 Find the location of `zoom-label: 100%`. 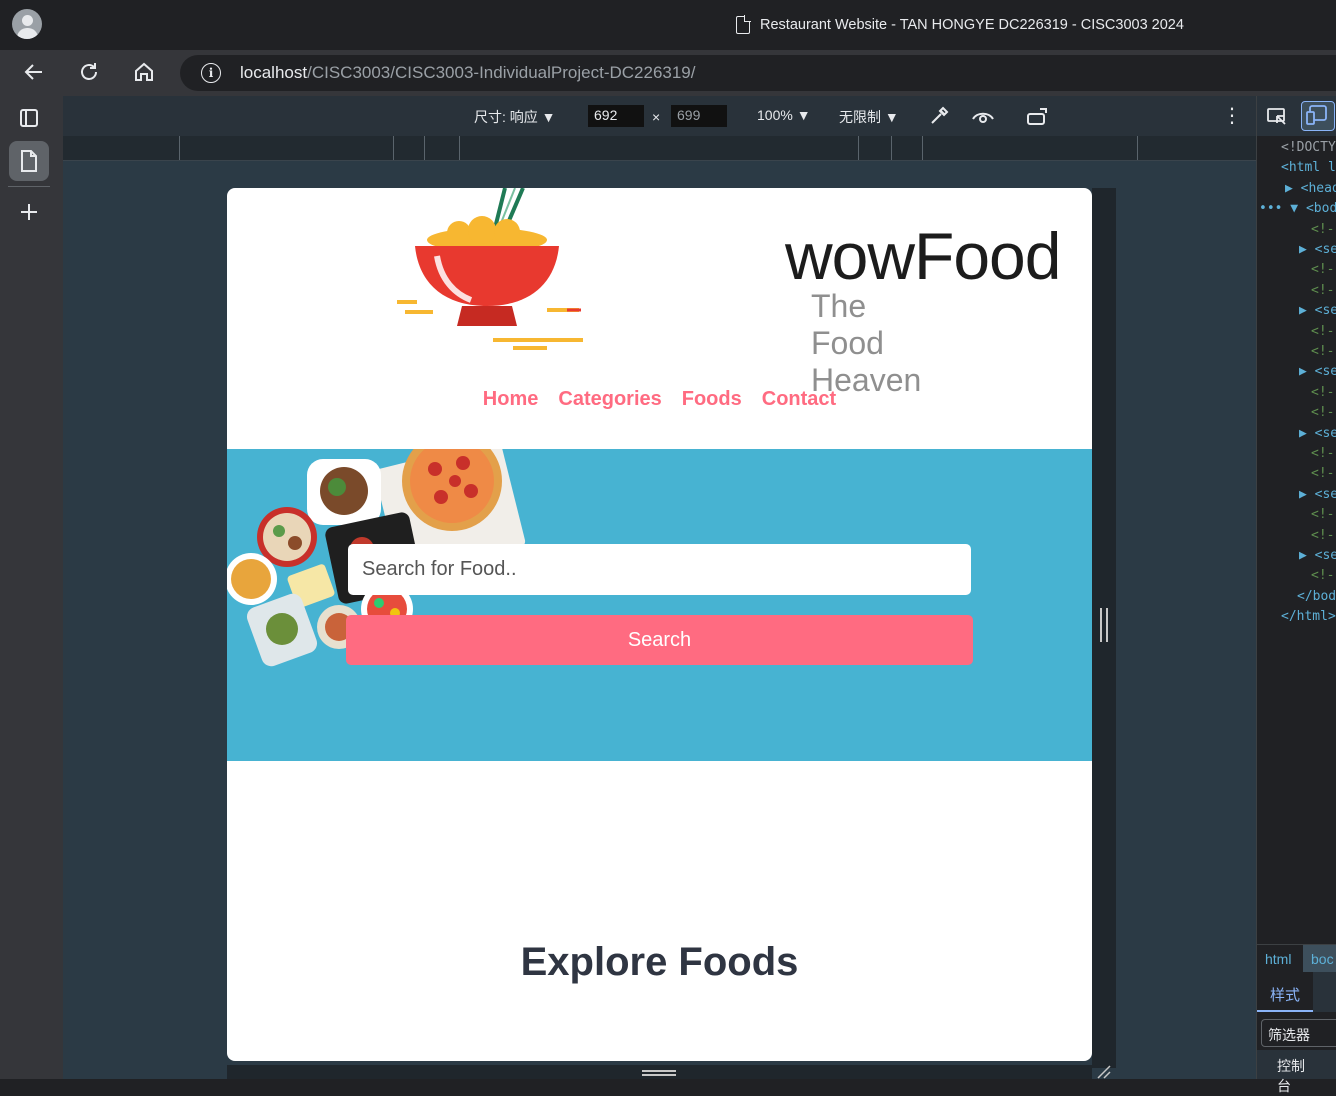

zoom-label: 100% is located at coordinates (775, 115).